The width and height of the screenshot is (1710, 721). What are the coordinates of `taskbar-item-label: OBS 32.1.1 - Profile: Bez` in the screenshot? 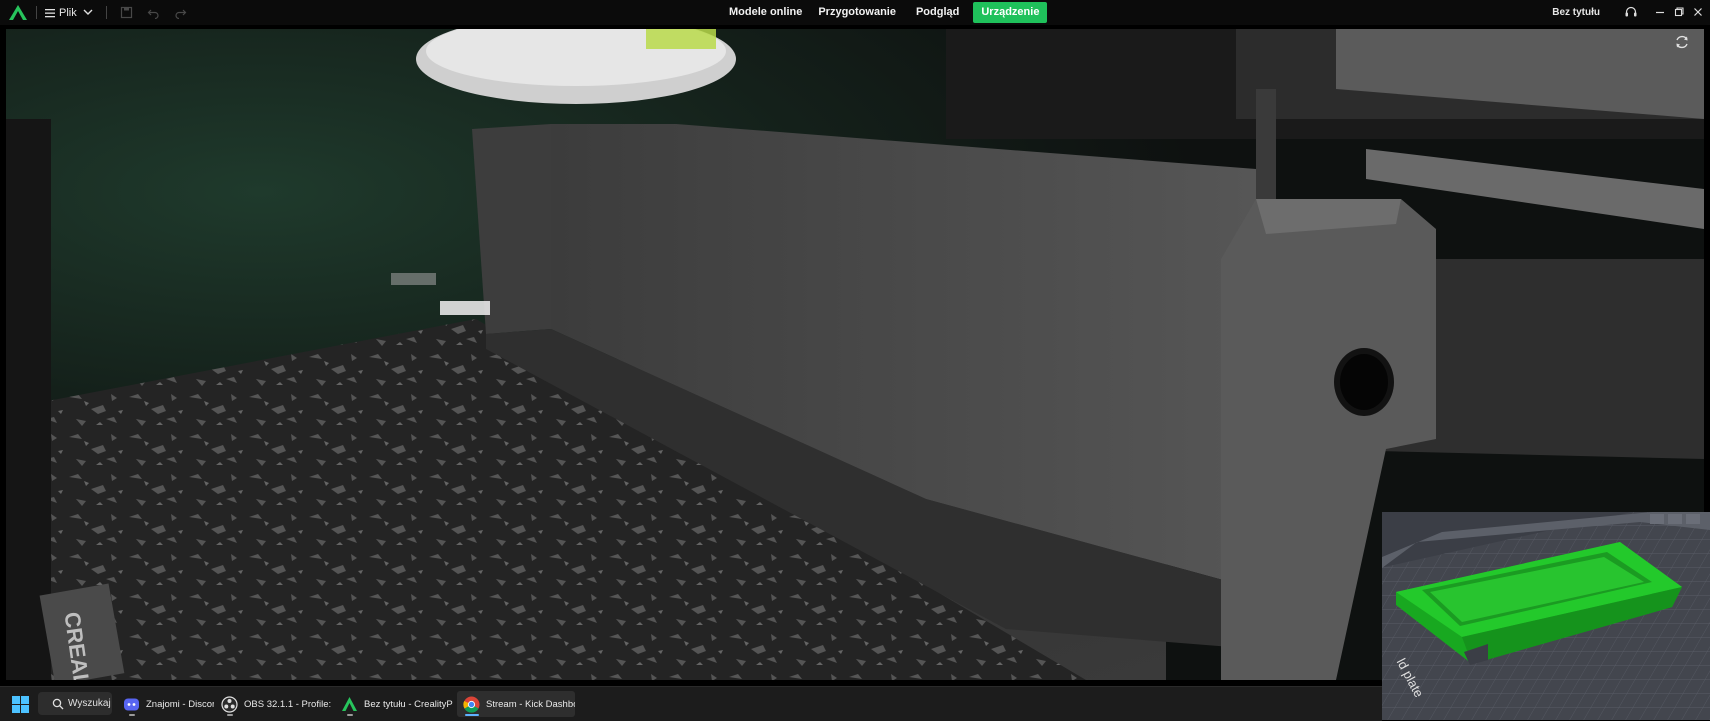 It's located at (288, 704).